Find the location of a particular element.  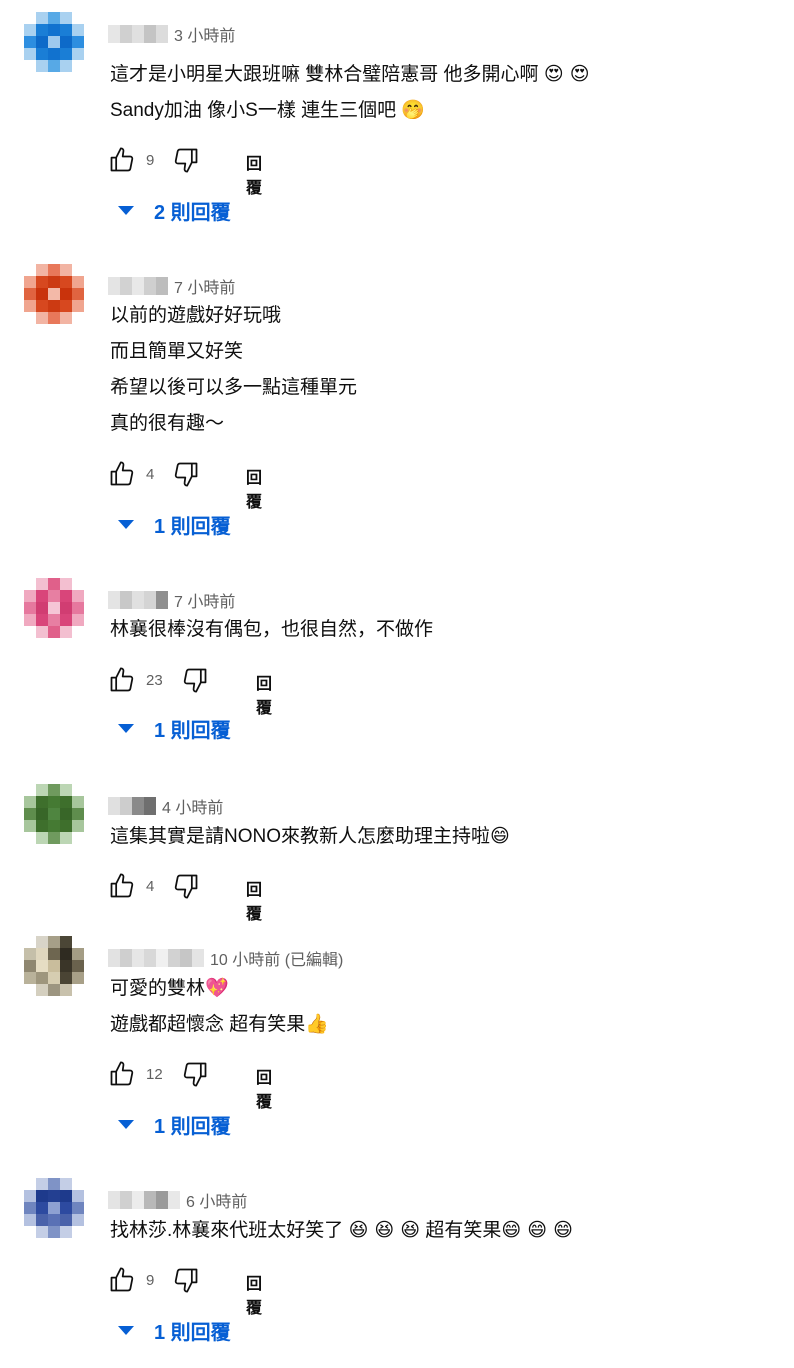

view-replies-button: 2 則回覆 is located at coordinates (174, 210).